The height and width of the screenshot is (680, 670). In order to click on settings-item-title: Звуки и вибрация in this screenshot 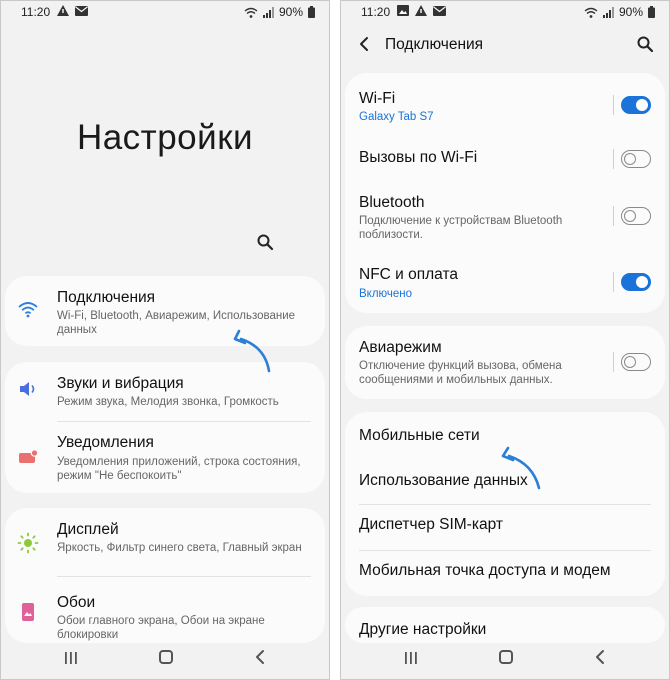, I will do `click(120, 383)`.